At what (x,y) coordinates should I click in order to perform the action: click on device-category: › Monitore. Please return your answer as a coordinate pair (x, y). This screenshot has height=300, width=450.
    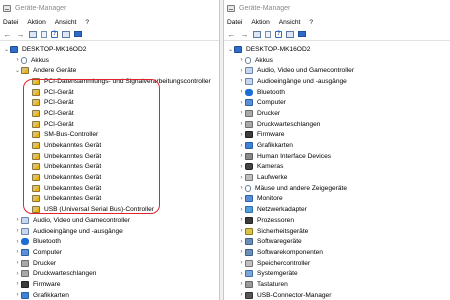
    Looking at the image, I should click on (337, 199).